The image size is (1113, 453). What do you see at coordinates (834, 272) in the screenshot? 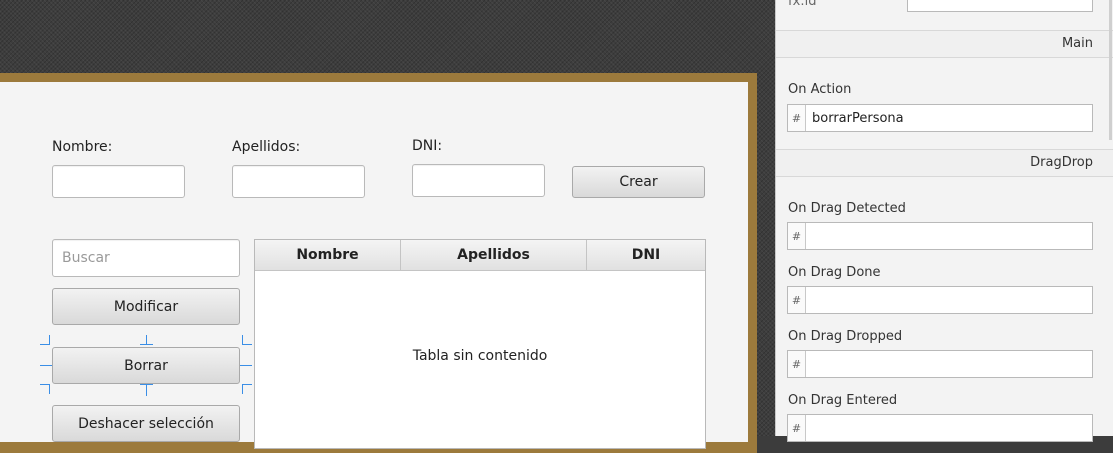
I see `on-drag-done-label: On Drag Done` at bounding box center [834, 272].